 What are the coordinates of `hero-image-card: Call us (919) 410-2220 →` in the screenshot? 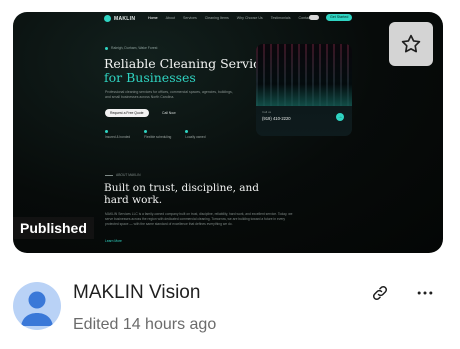 It's located at (304, 90).